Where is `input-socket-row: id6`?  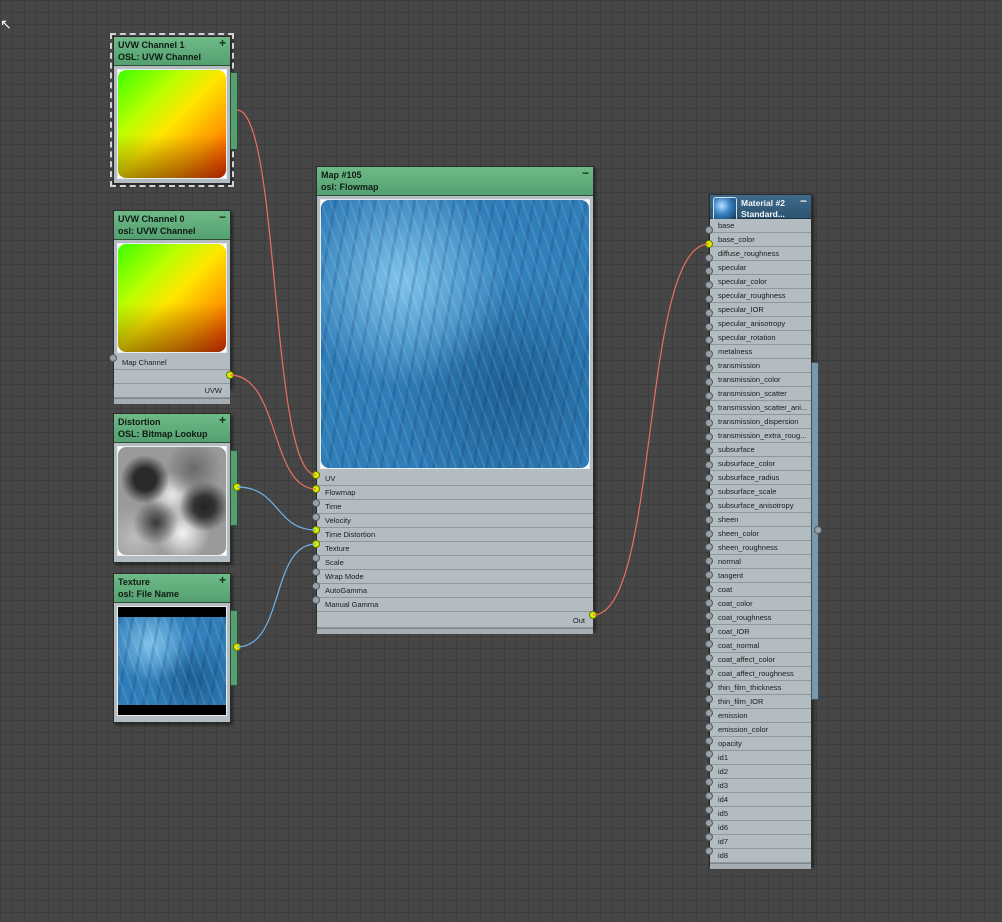 input-socket-row: id6 is located at coordinates (760, 828).